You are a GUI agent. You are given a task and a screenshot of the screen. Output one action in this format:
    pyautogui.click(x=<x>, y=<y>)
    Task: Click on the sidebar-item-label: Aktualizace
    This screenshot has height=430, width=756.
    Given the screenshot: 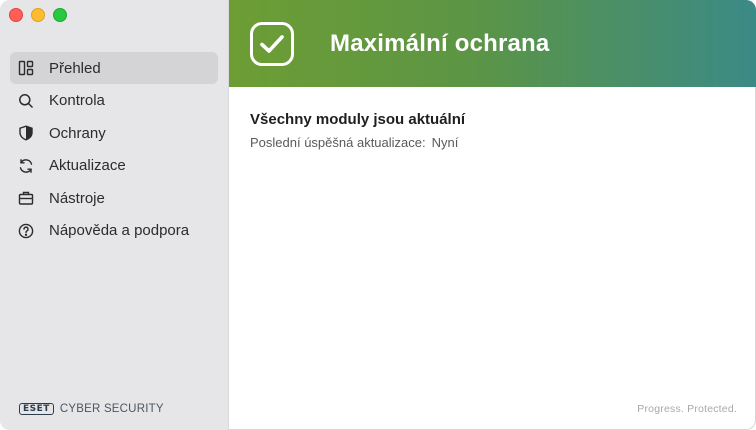 What is the action you would take?
    pyautogui.click(x=87, y=165)
    